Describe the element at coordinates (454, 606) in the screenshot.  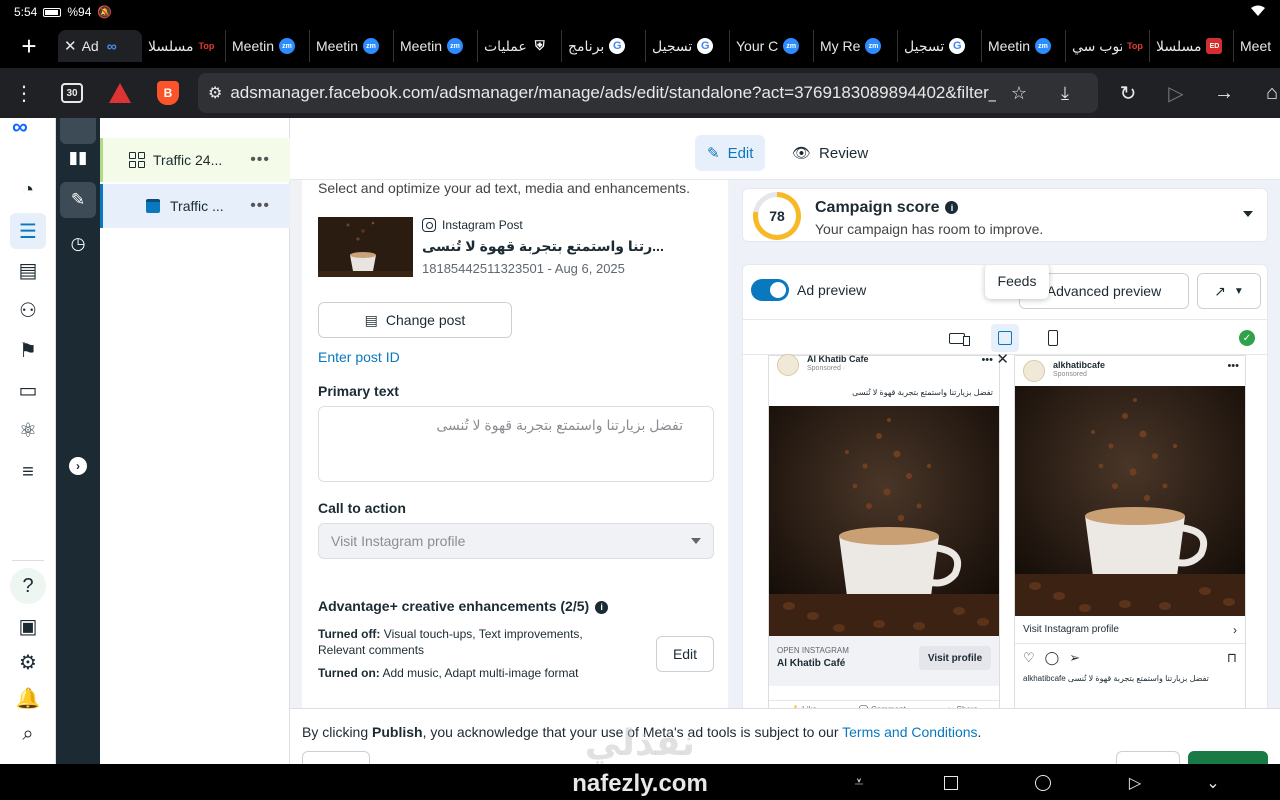
I see `enhancements-title-text: Advantage+ creative enhancements (2/5)` at that location.